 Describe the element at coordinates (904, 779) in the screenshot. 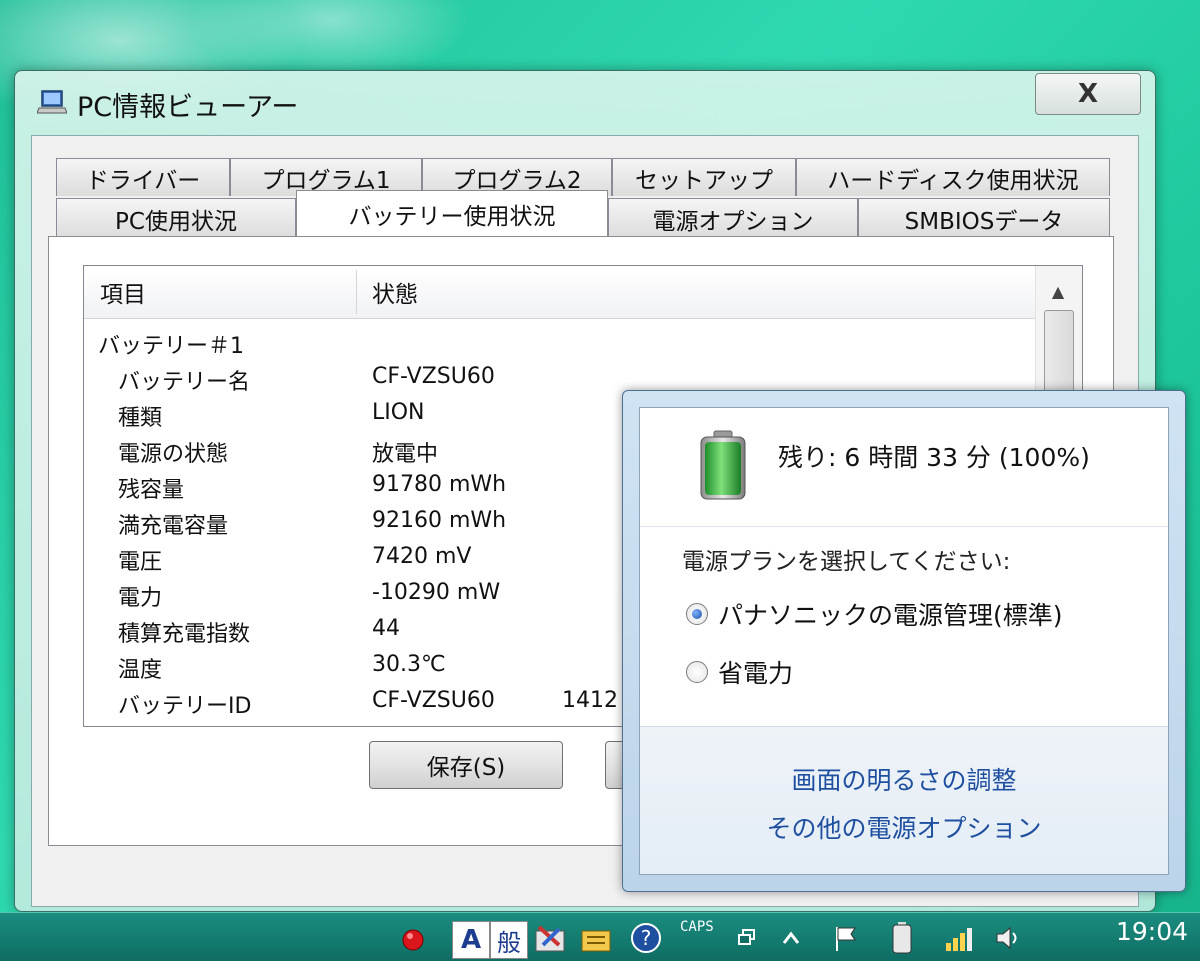

I see `brightness-link: 画面の明るさの調整` at that location.